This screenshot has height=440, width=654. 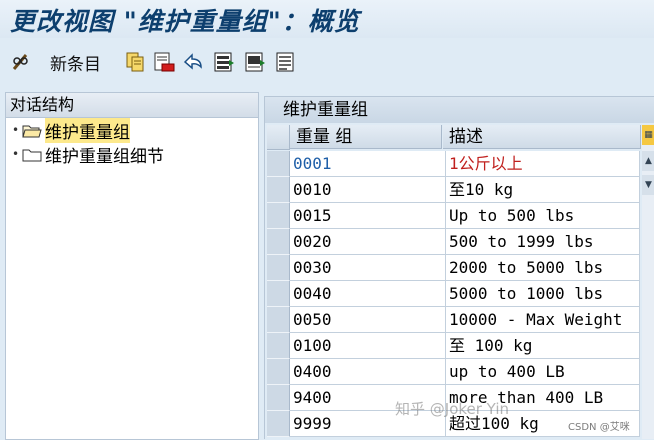 I want to click on table-row: 0020 500 to 1999 lbs, so click(x=454, y=242).